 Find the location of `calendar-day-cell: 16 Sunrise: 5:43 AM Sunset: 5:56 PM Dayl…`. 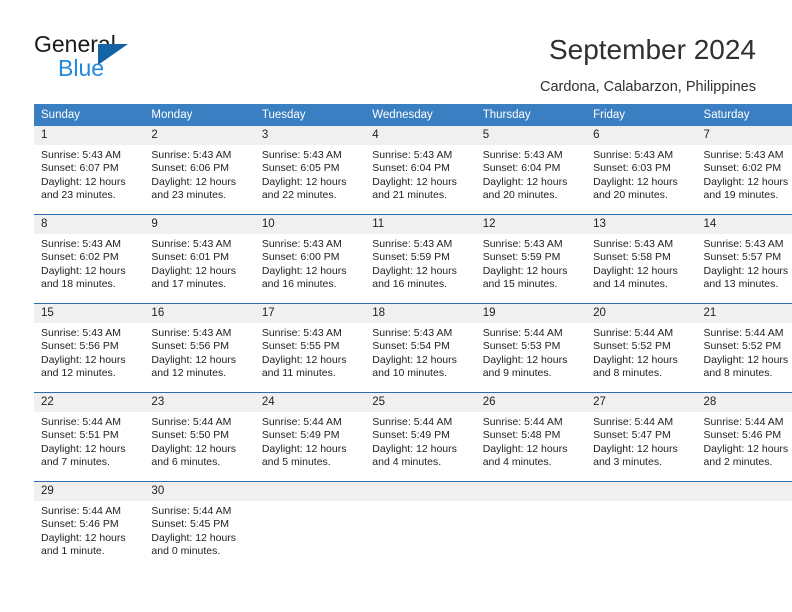

calendar-day-cell: 16 Sunrise: 5:43 AM Sunset: 5:56 PM Dayl… is located at coordinates (199, 348).